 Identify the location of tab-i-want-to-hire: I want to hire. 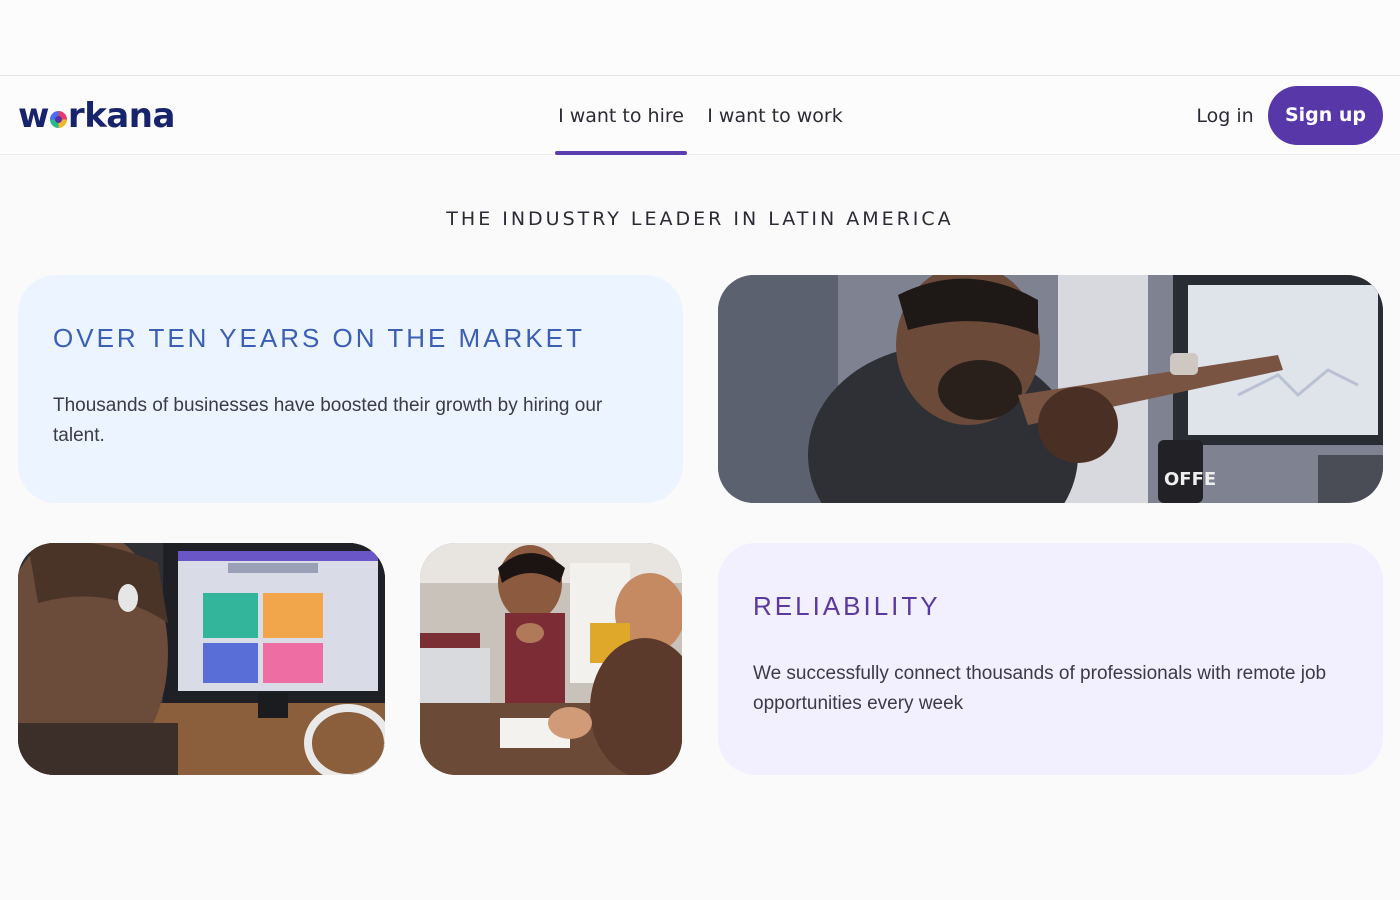
(621, 115).